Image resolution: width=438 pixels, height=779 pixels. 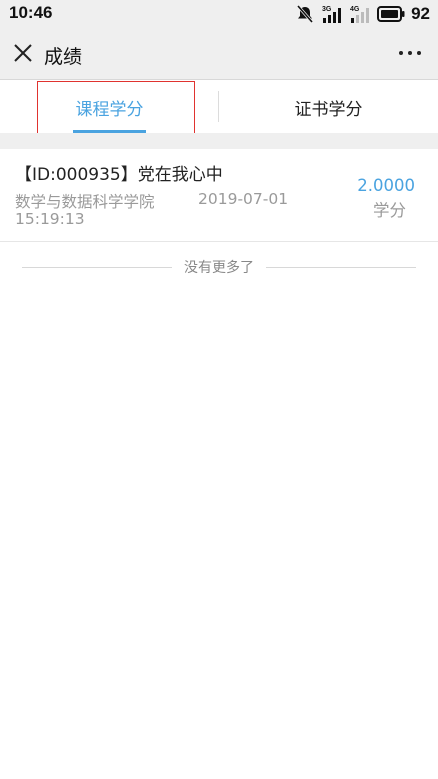 What do you see at coordinates (219, 141) in the screenshot?
I see `section-gap` at bounding box center [219, 141].